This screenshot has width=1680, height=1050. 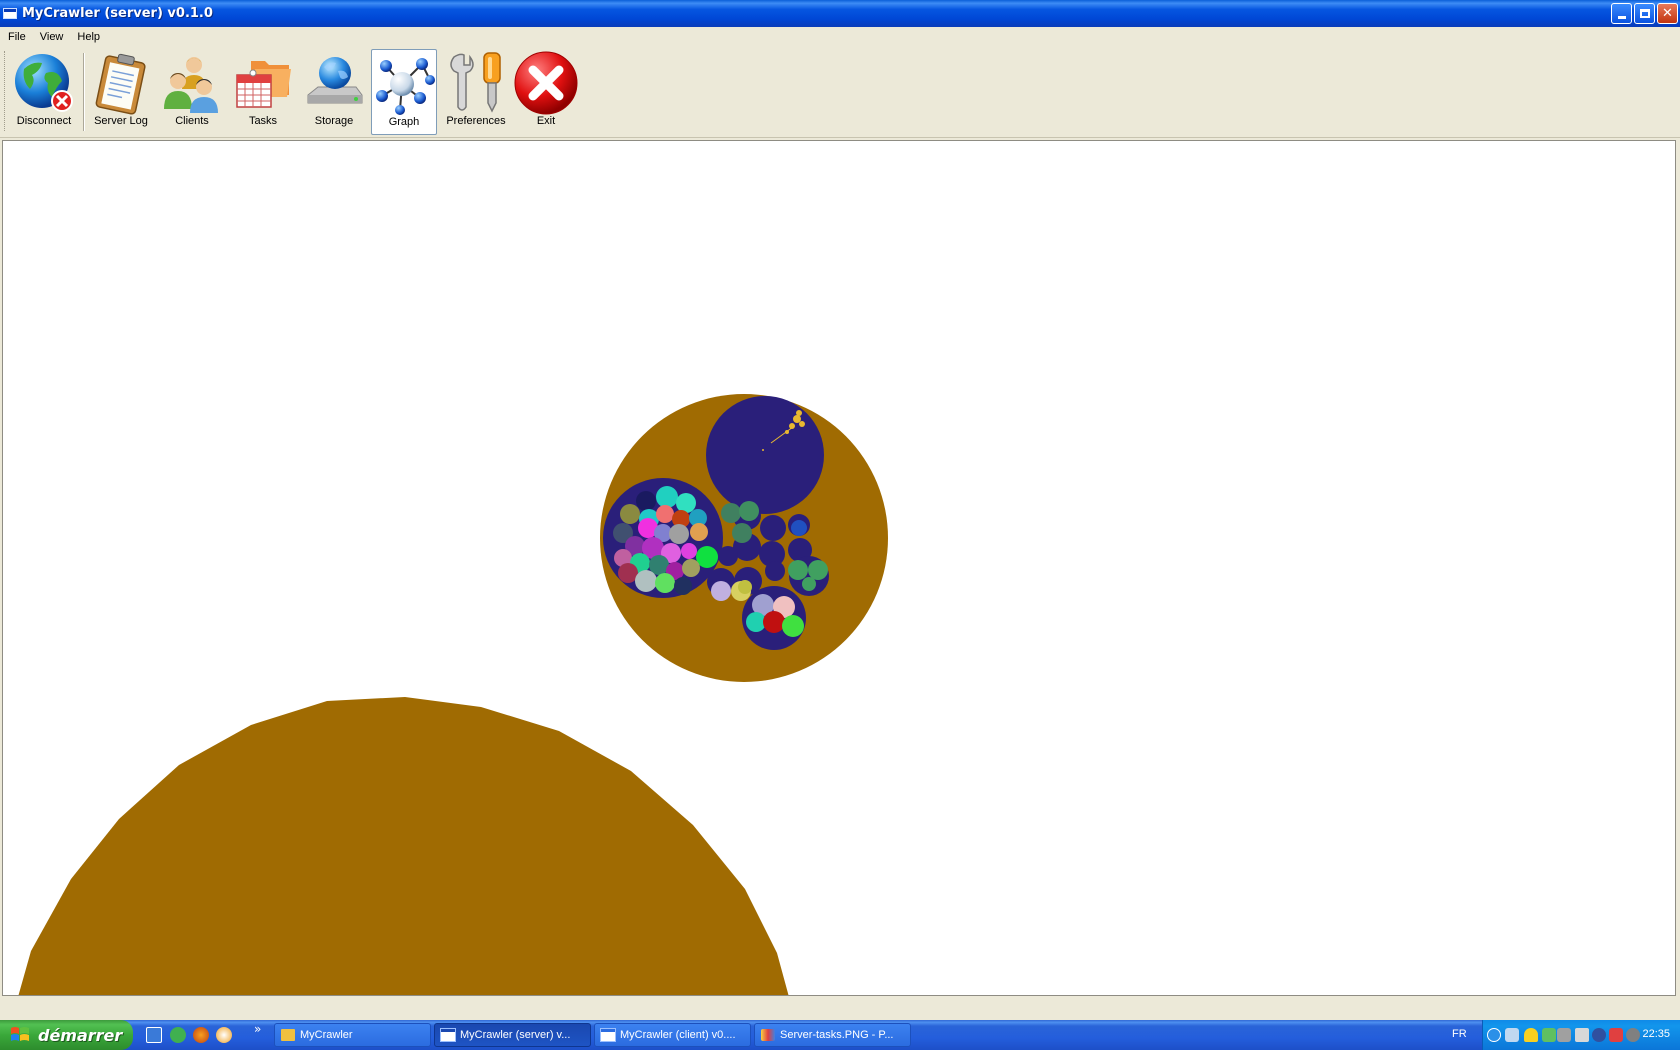 What do you see at coordinates (178, 1035) in the screenshot?
I see `messenger-icon` at bounding box center [178, 1035].